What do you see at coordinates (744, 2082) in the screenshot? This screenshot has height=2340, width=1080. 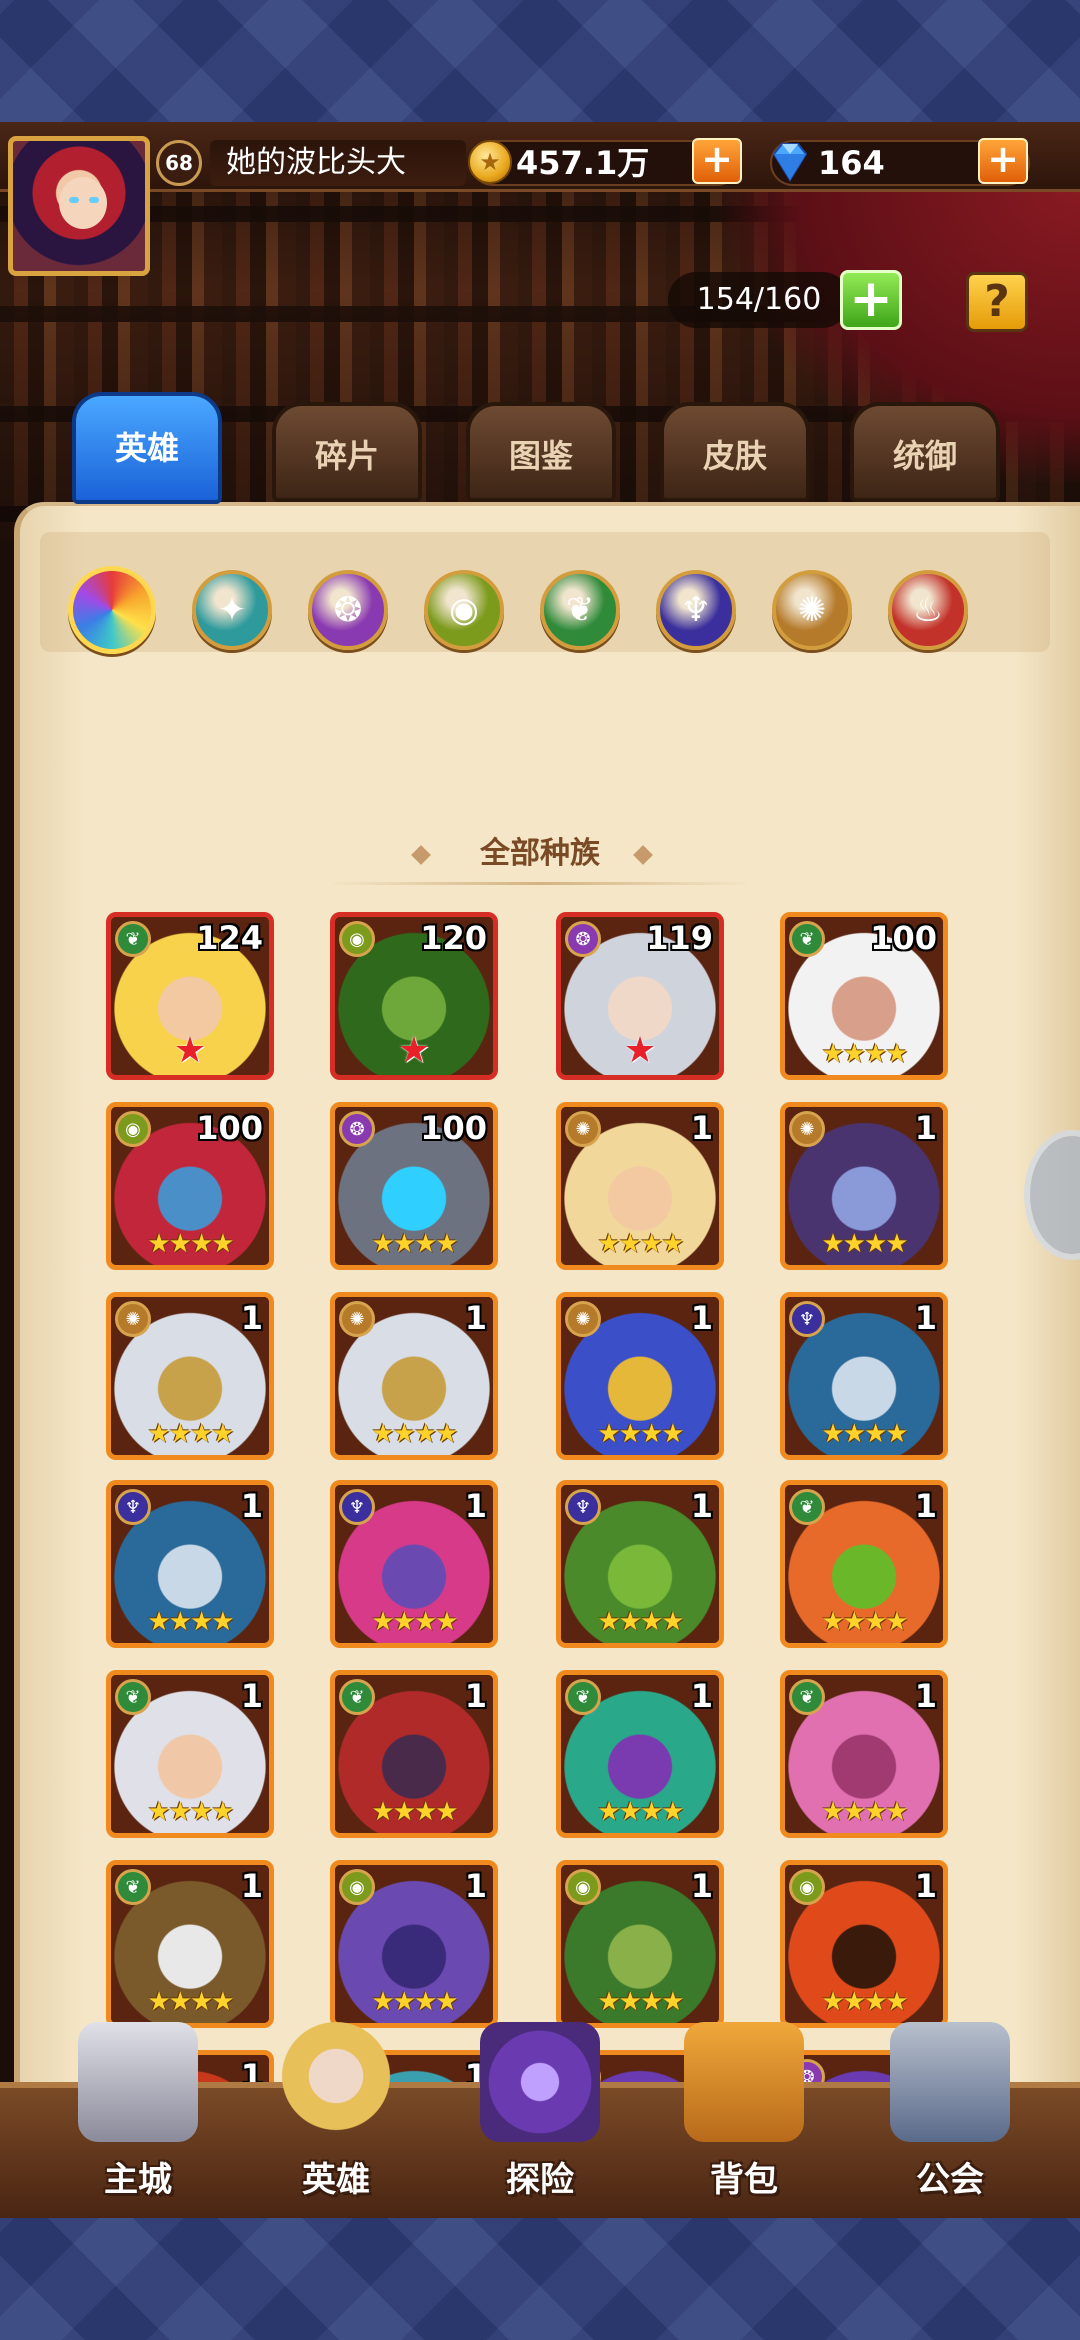 I see `backpack-icon` at bounding box center [744, 2082].